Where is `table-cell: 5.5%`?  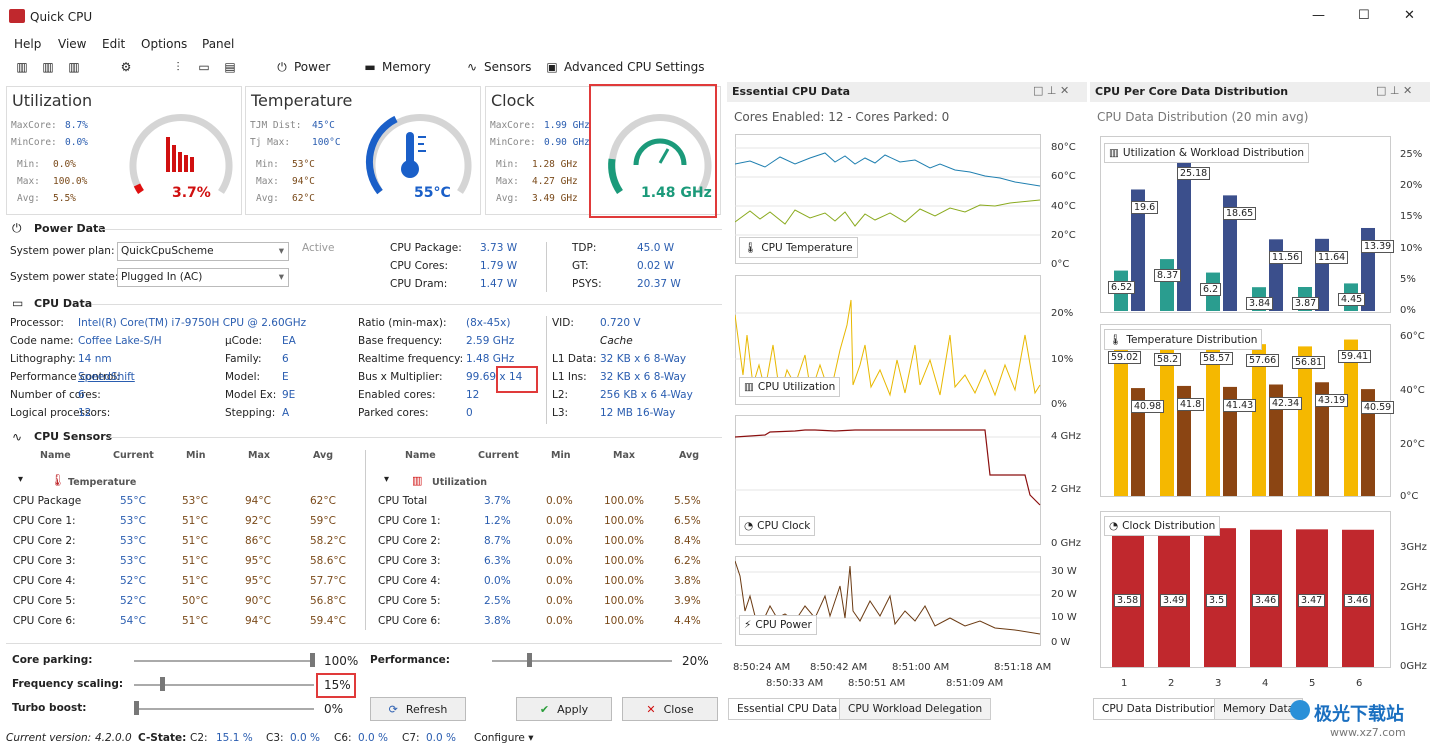
table-cell: 5.5% is located at coordinates (687, 501).